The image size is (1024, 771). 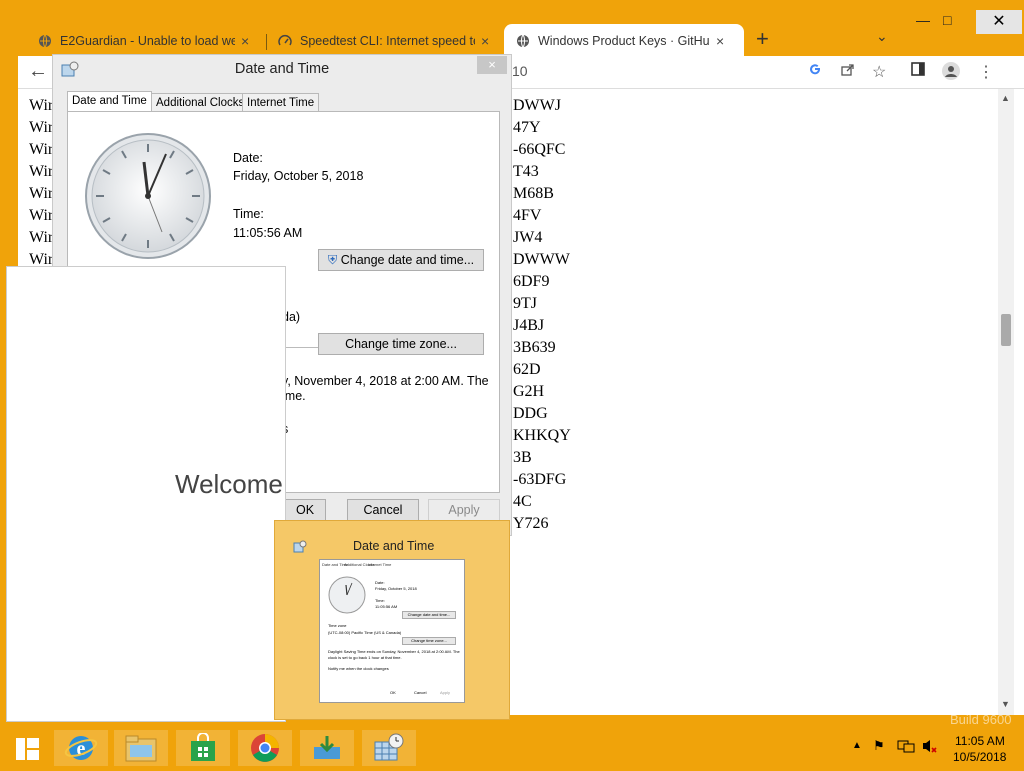 I want to click on maximize-icon: □, so click(x=947, y=20).